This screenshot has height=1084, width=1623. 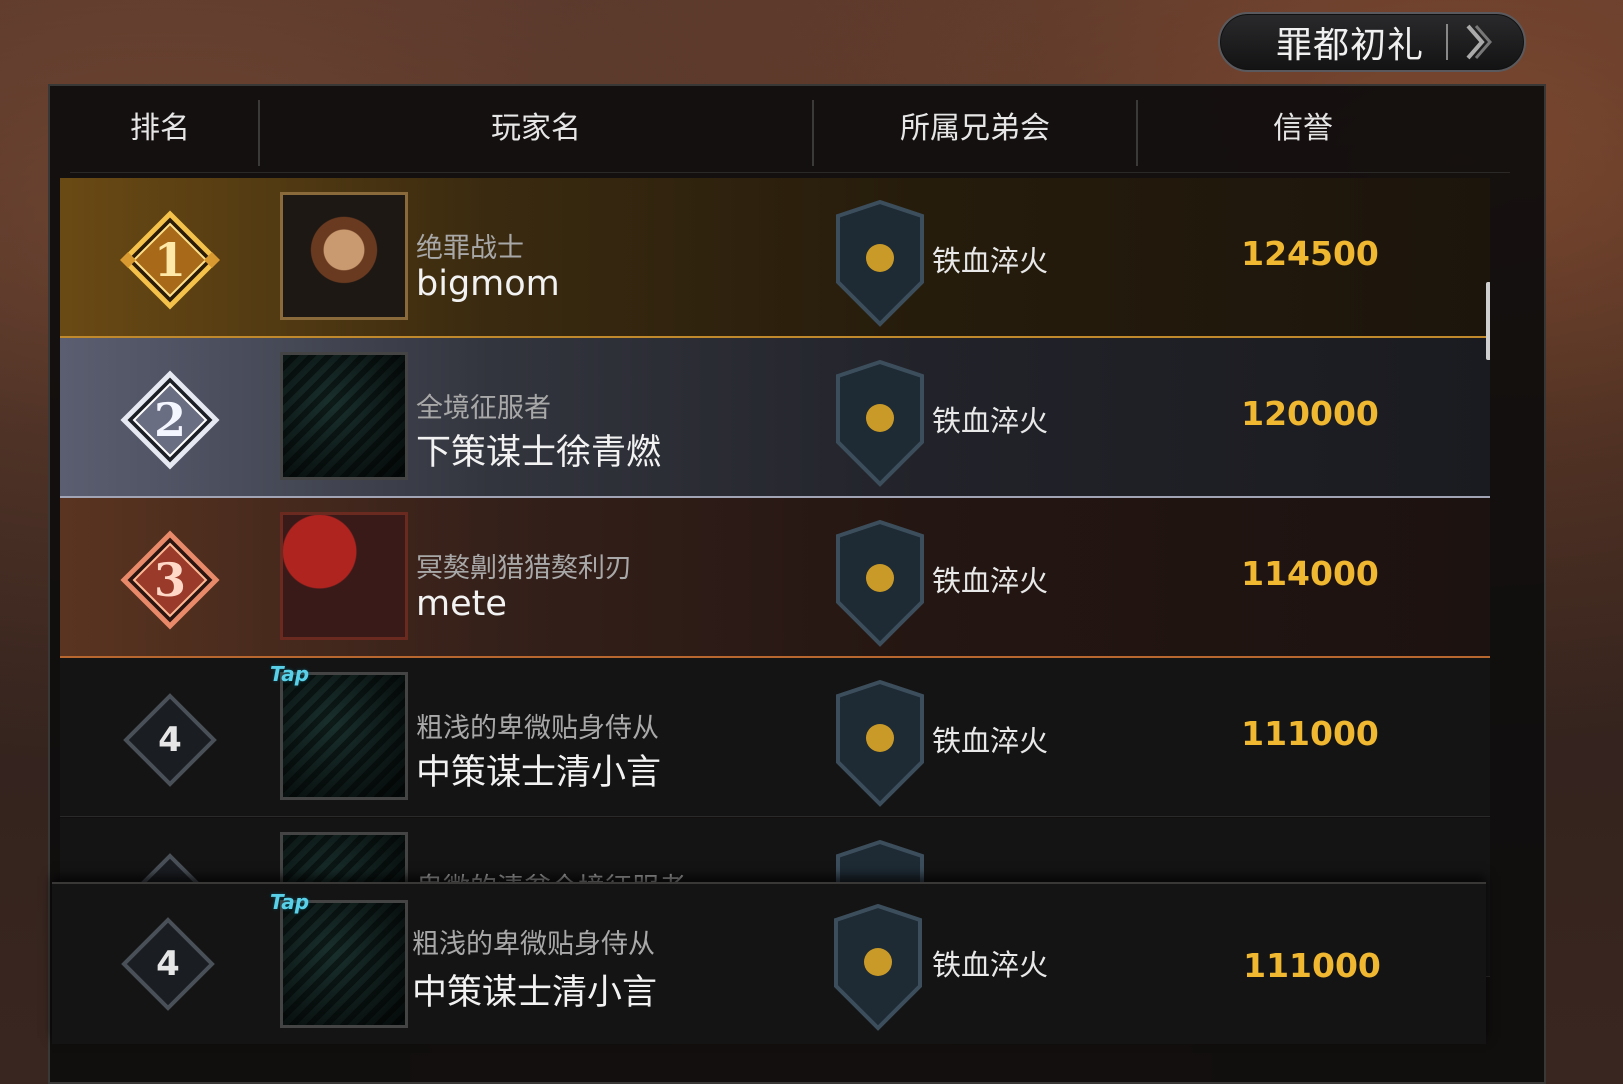 What do you see at coordinates (797, 129) in the screenshot?
I see `leaderboard-header: 排名 玩家名 所属兄弟会 信誉` at bounding box center [797, 129].